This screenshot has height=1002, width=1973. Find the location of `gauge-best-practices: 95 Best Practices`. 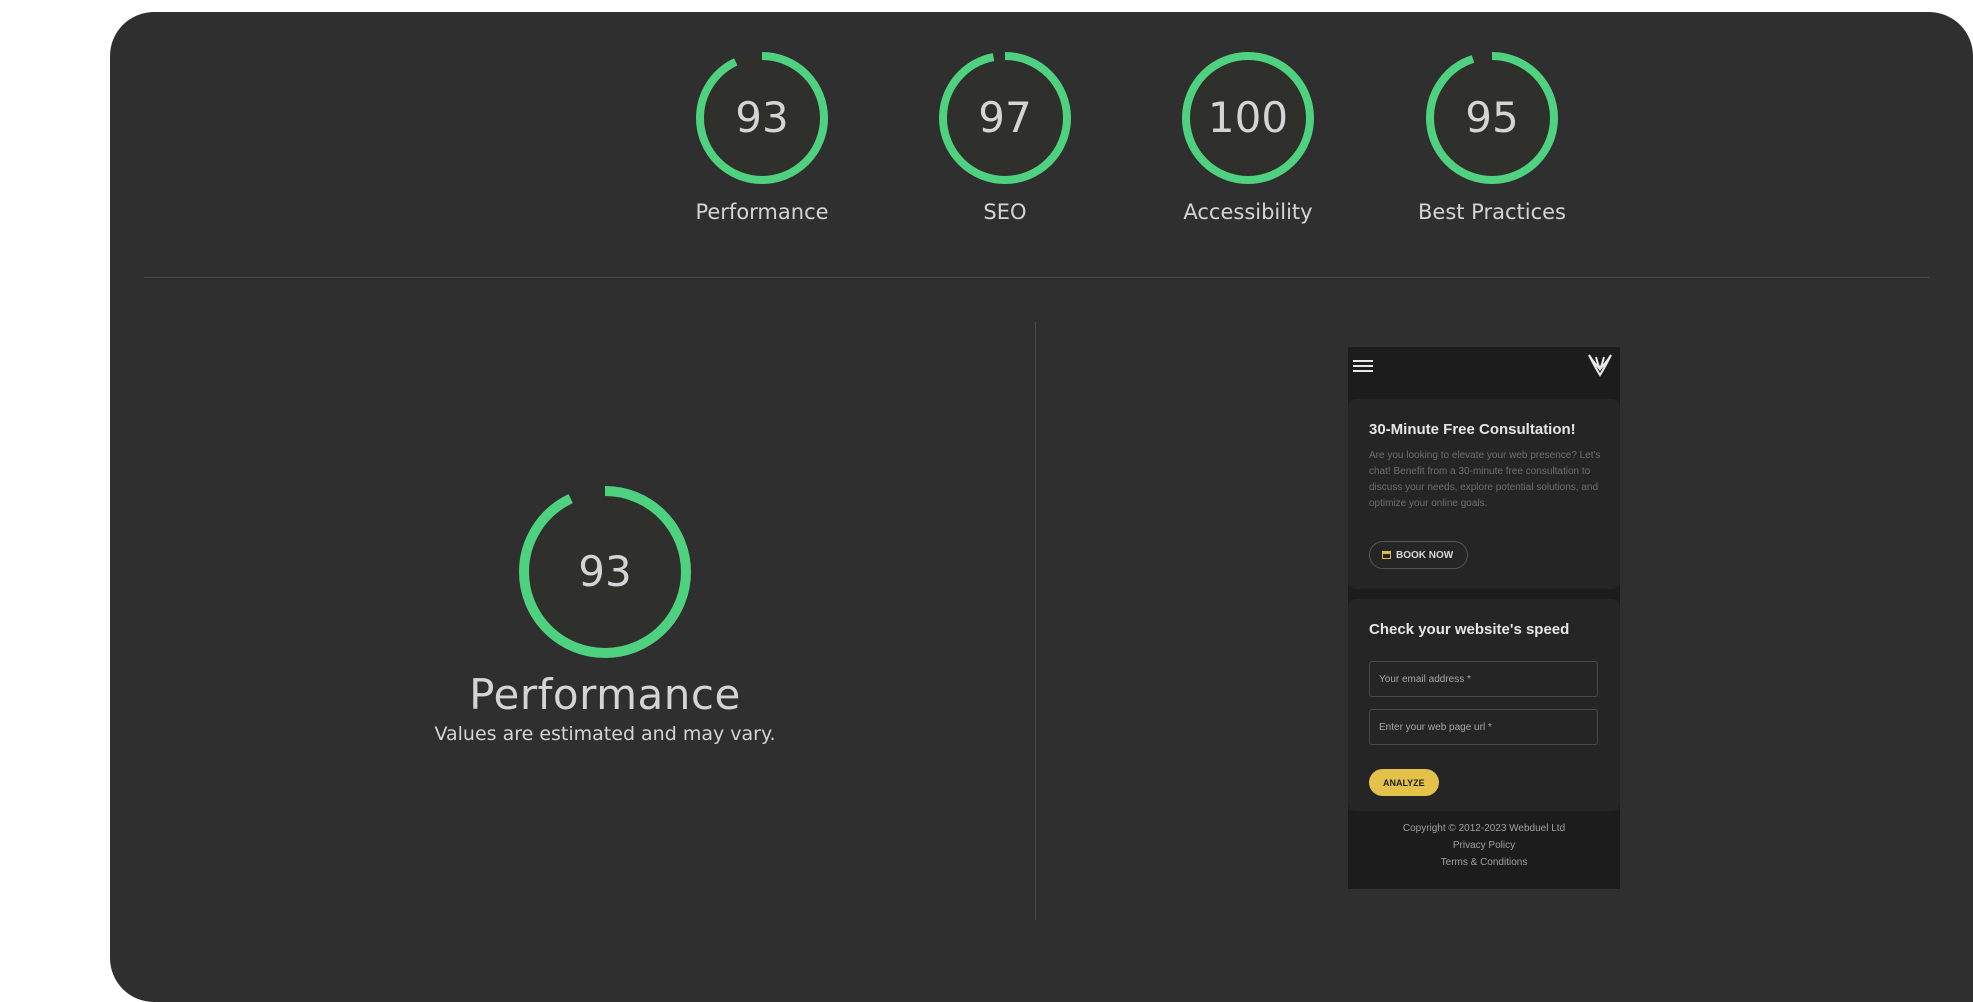

gauge-best-practices: 95 Best Practices is located at coordinates (1492, 136).